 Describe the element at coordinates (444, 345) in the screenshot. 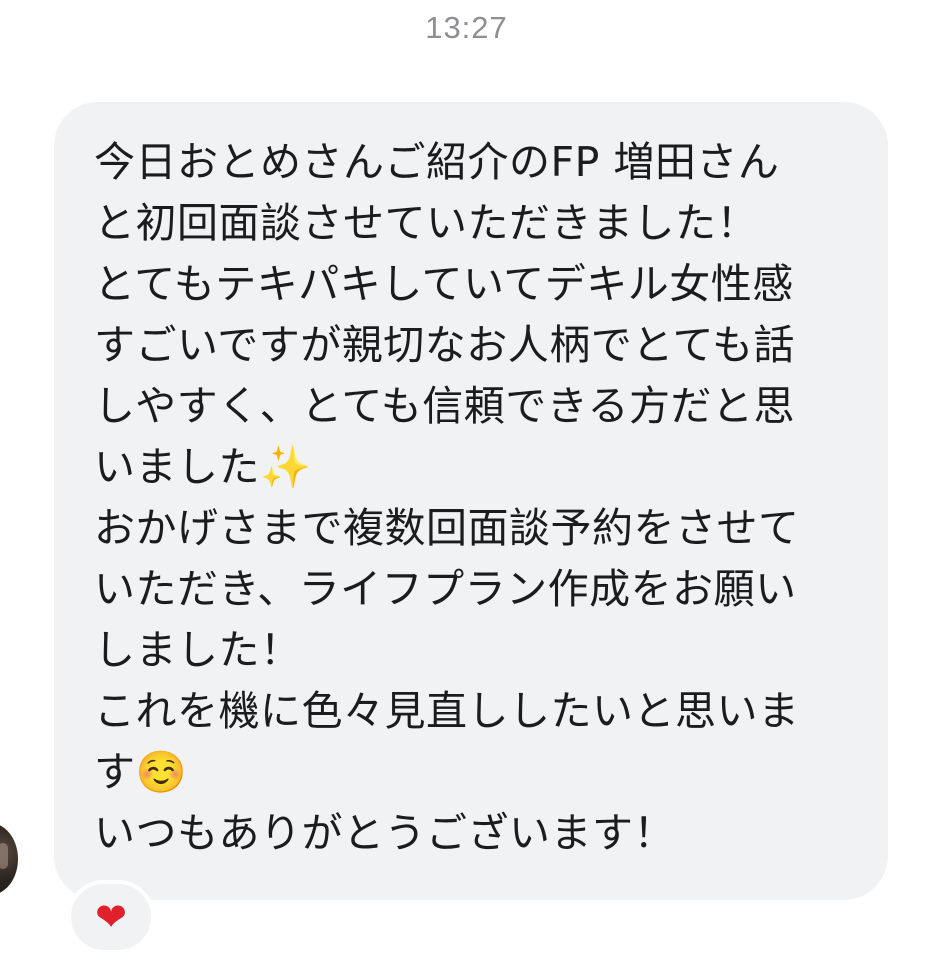

I see `message-line: すごいですが親切なお人柄でとても話` at that location.